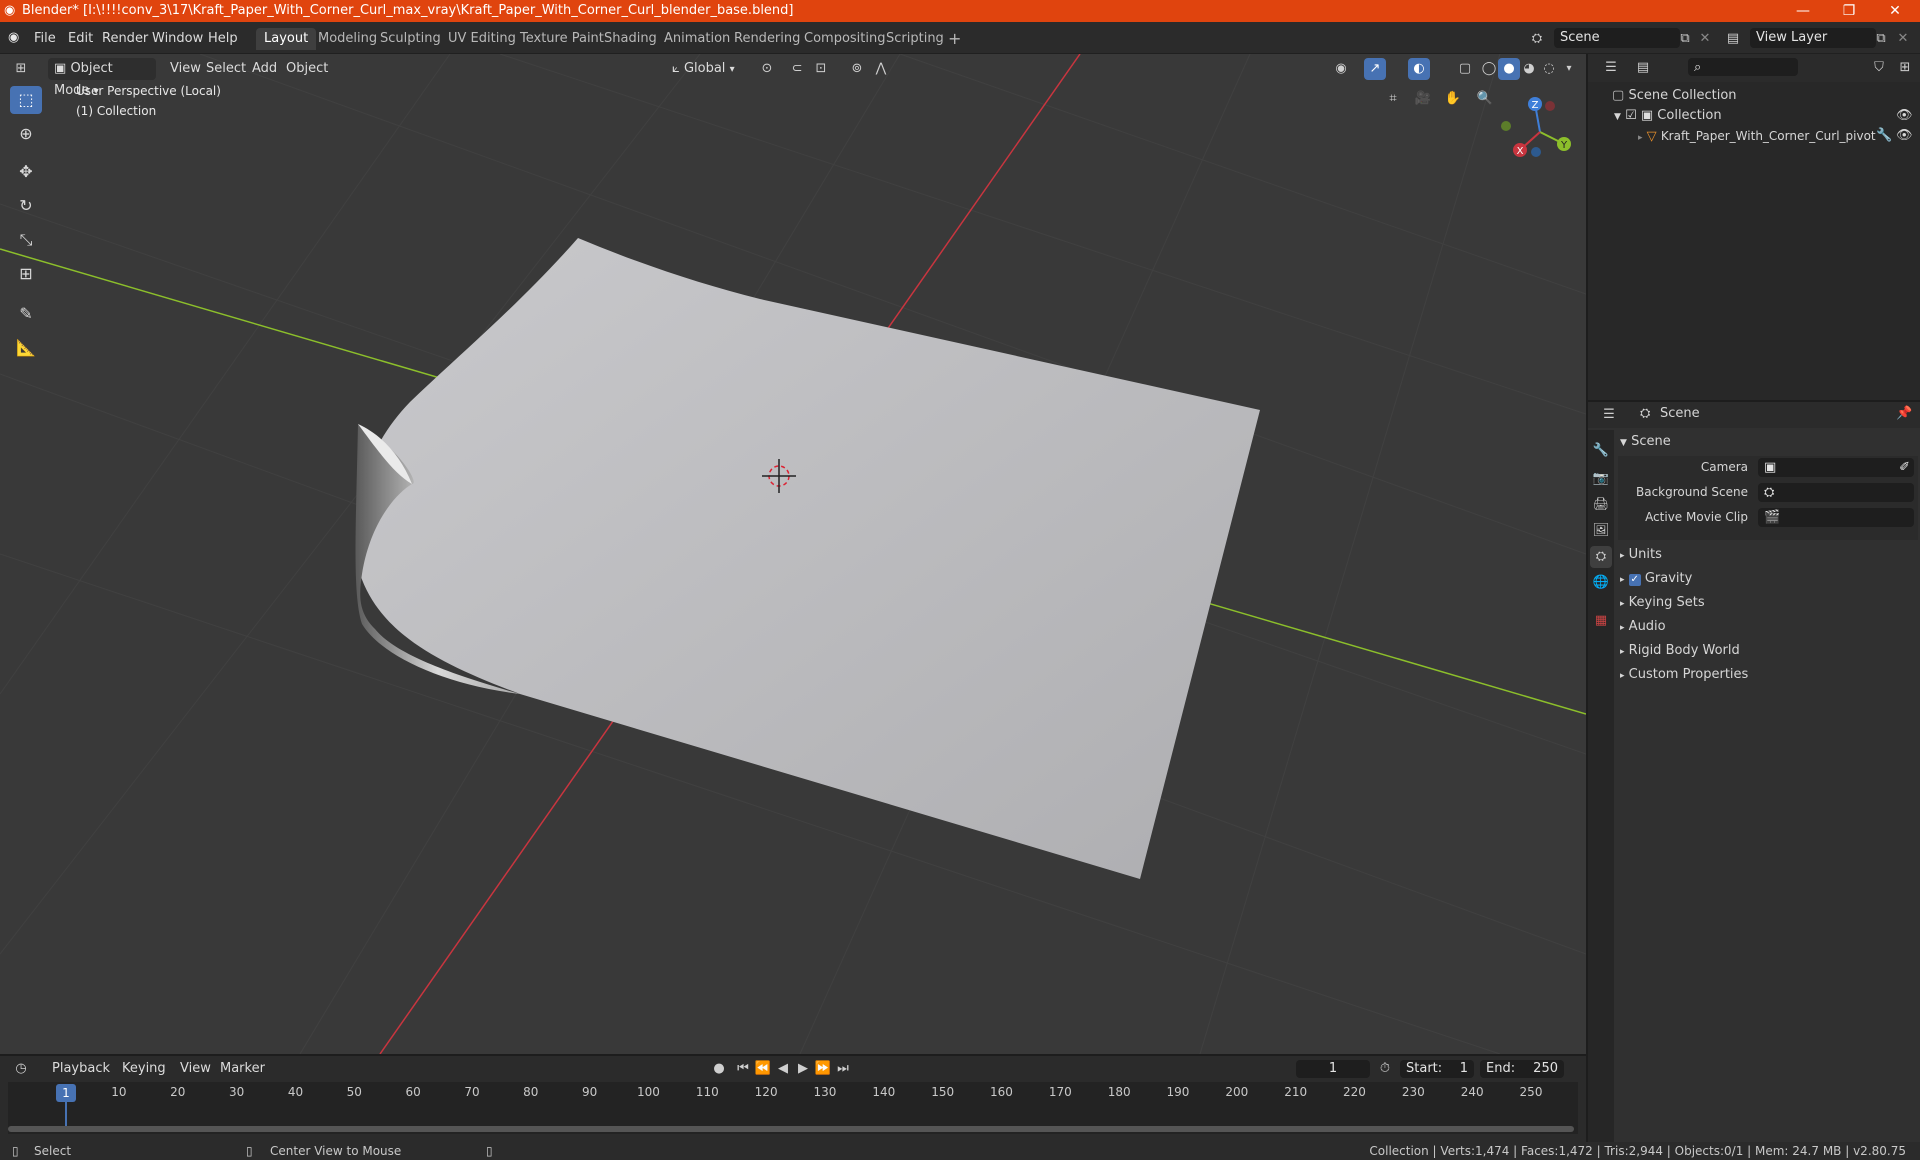  What do you see at coordinates (1537, 39) in the screenshot?
I see `scene-browse-icon: ⛭` at bounding box center [1537, 39].